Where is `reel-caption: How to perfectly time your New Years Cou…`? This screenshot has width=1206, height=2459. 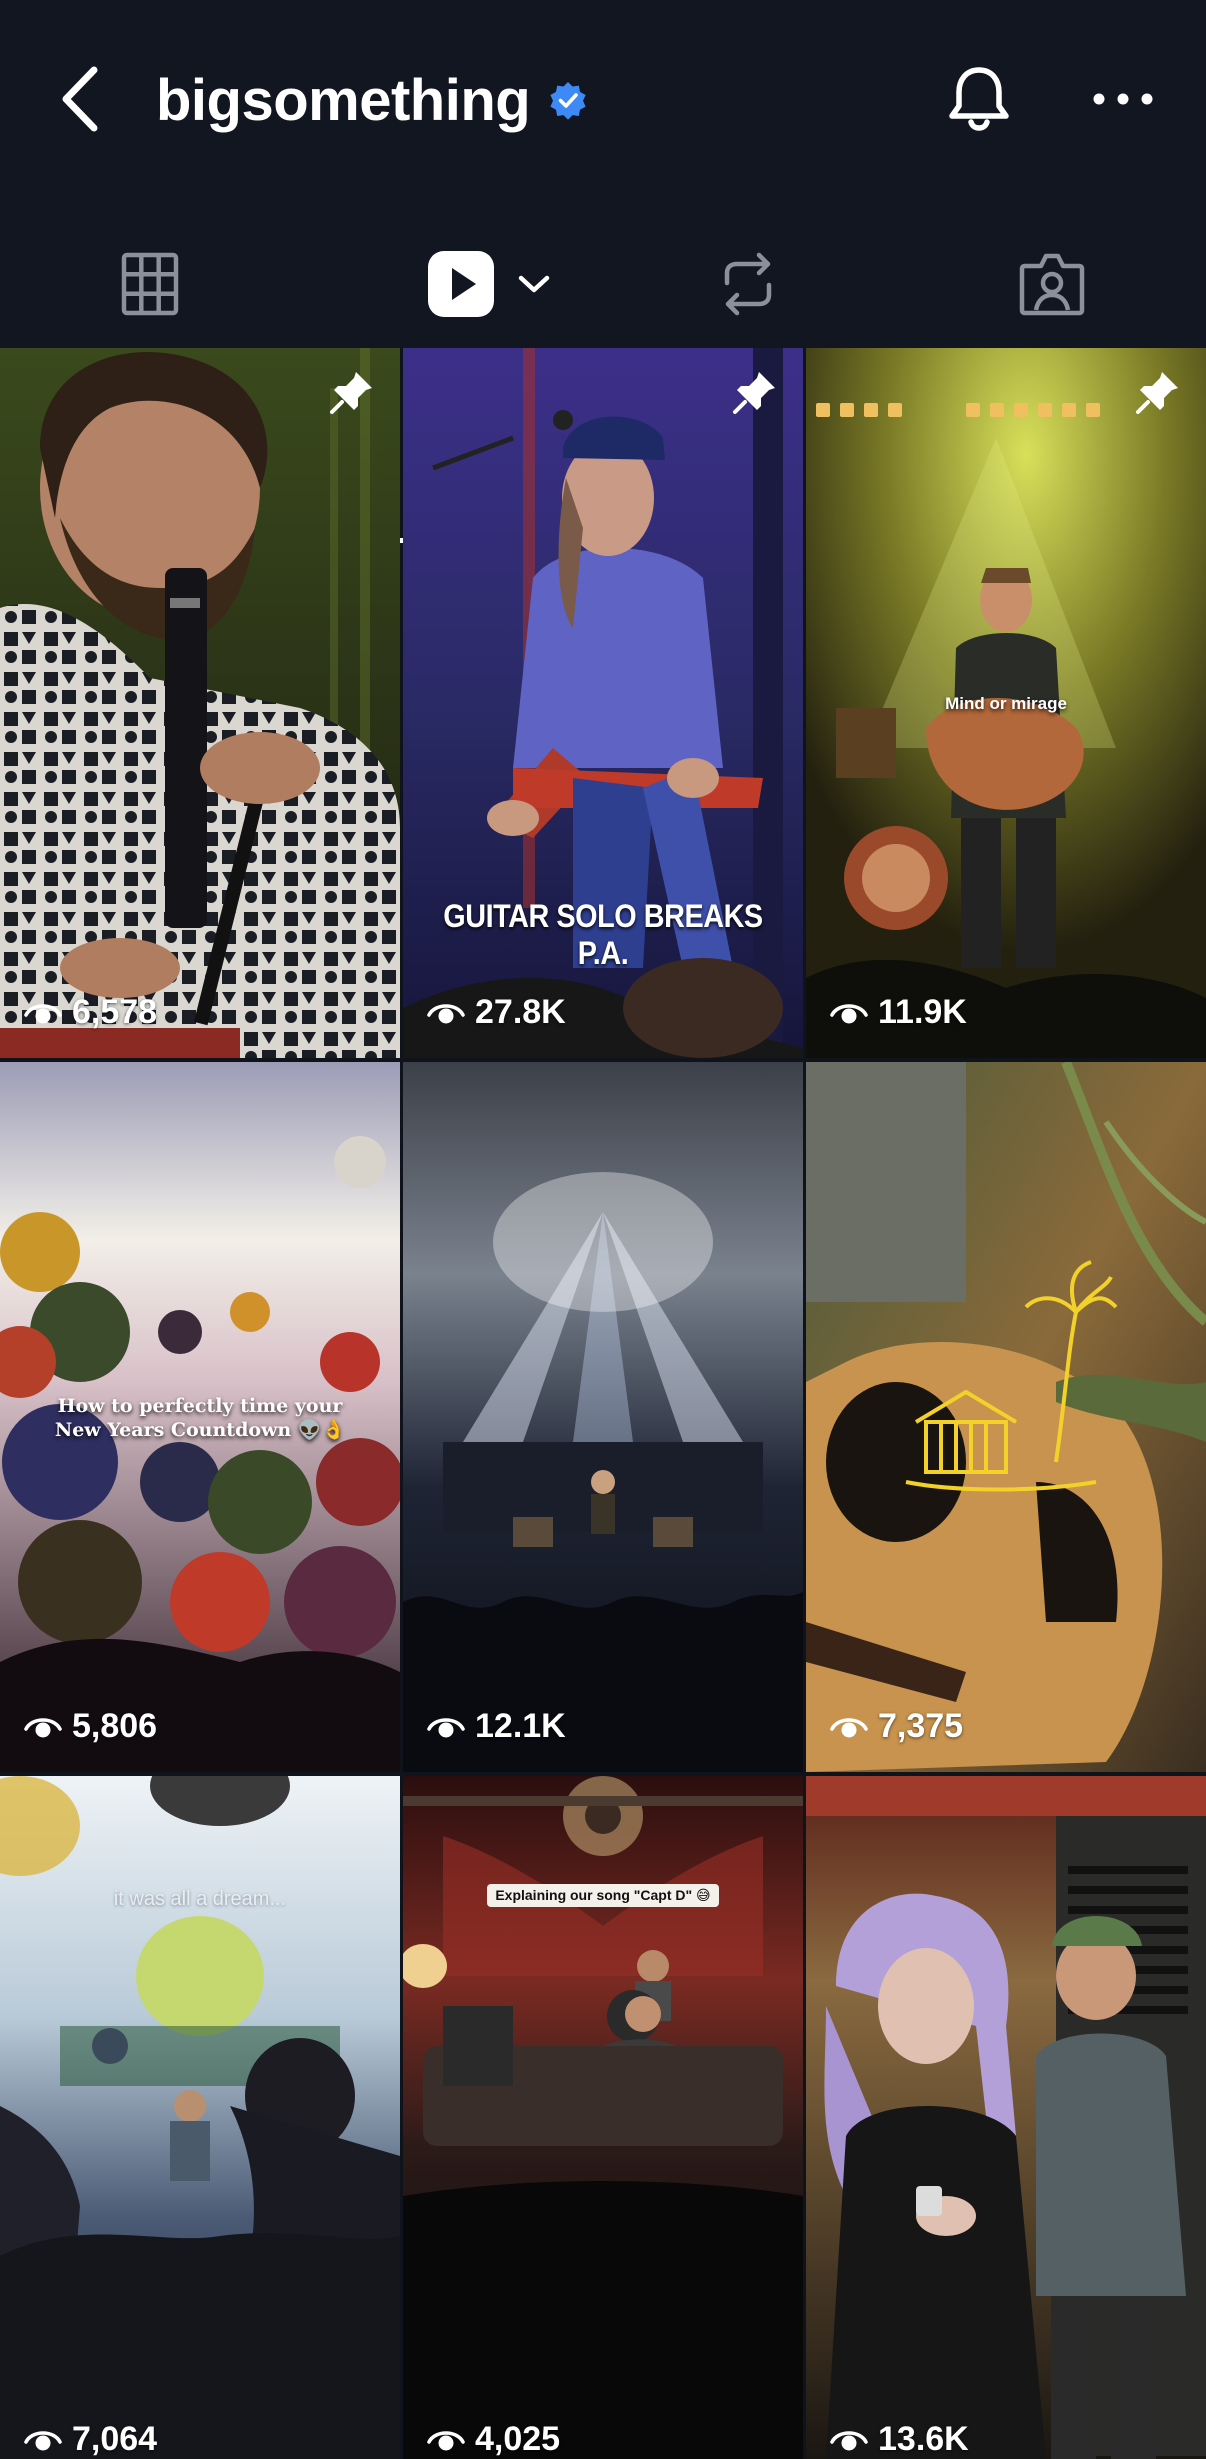
reel-caption: How to perfectly time your New Years Cou… is located at coordinates (200, 1418).